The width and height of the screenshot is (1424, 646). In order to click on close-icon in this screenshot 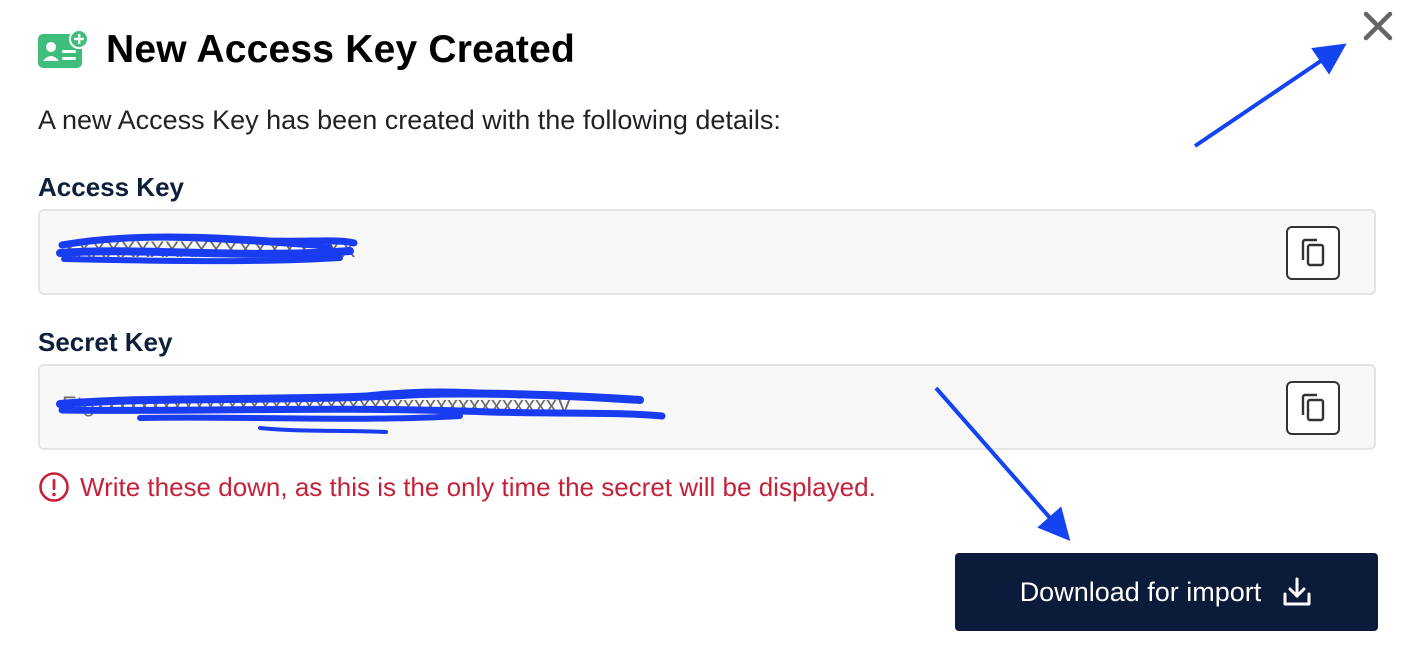, I will do `click(1378, 26)`.